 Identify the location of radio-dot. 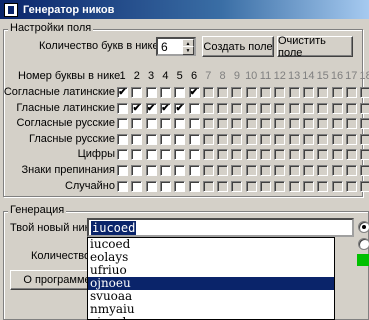
(364, 227).